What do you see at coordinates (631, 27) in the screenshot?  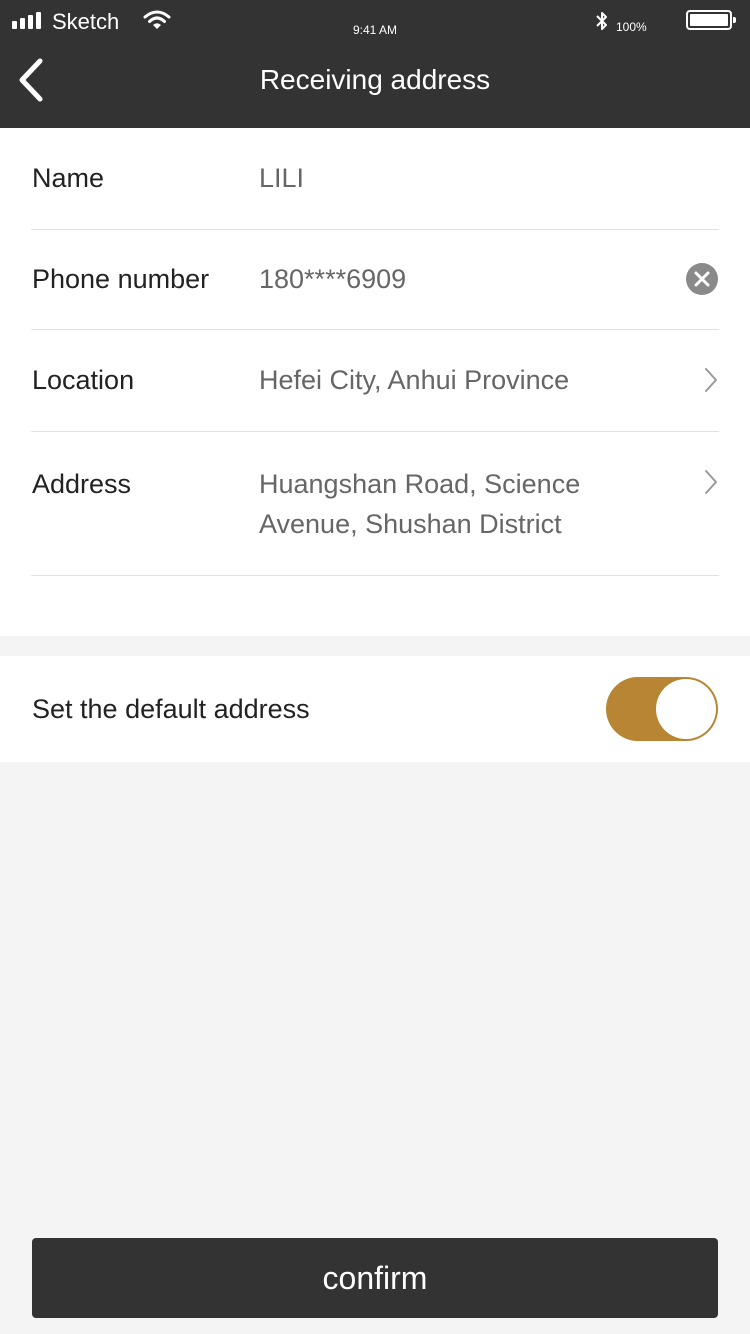 I see `battery-percent: 100%` at bounding box center [631, 27].